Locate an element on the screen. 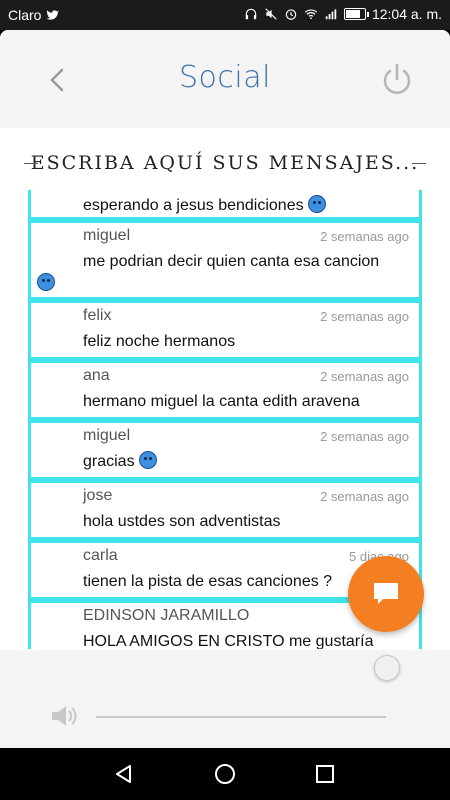 The width and height of the screenshot is (450, 800). volume-slider-thumb is located at coordinates (387, 668).